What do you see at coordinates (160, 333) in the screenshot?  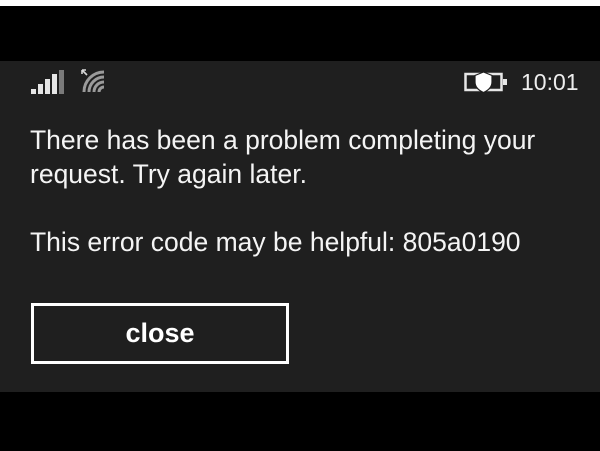 I see `close-button: close` at bounding box center [160, 333].